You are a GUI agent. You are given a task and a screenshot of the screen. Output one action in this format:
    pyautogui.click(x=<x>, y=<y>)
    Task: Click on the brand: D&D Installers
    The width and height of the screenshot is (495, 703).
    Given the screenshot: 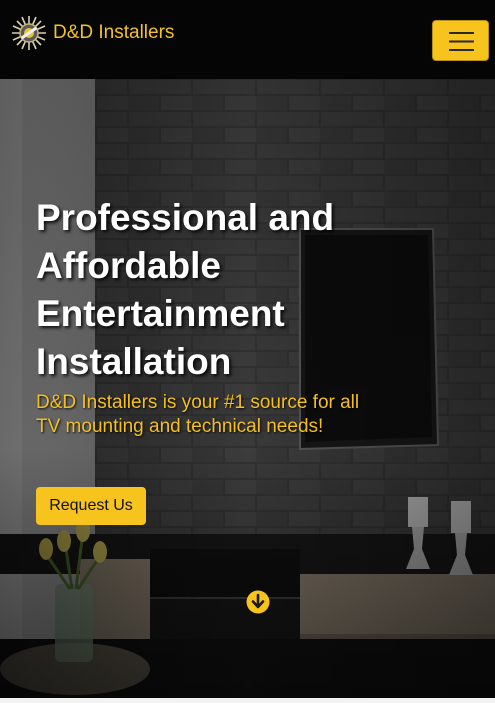 What is the action you would take?
    pyautogui.click(x=92, y=33)
    